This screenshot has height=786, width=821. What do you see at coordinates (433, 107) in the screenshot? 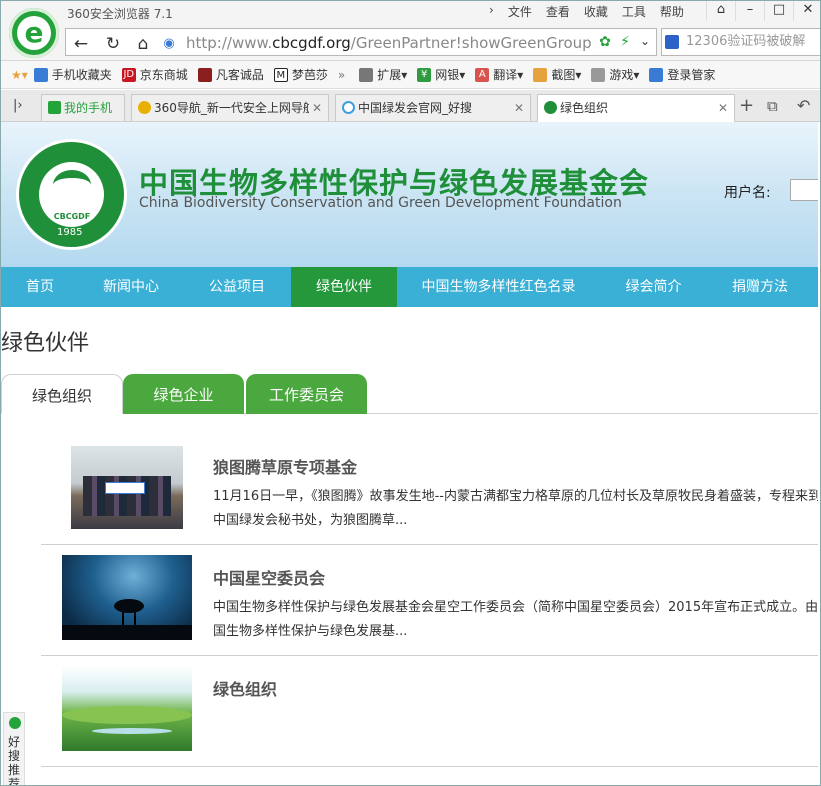
I see `tab-haosou: 中国绿发会官网_好搜 ✕` at bounding box center [433, 107].